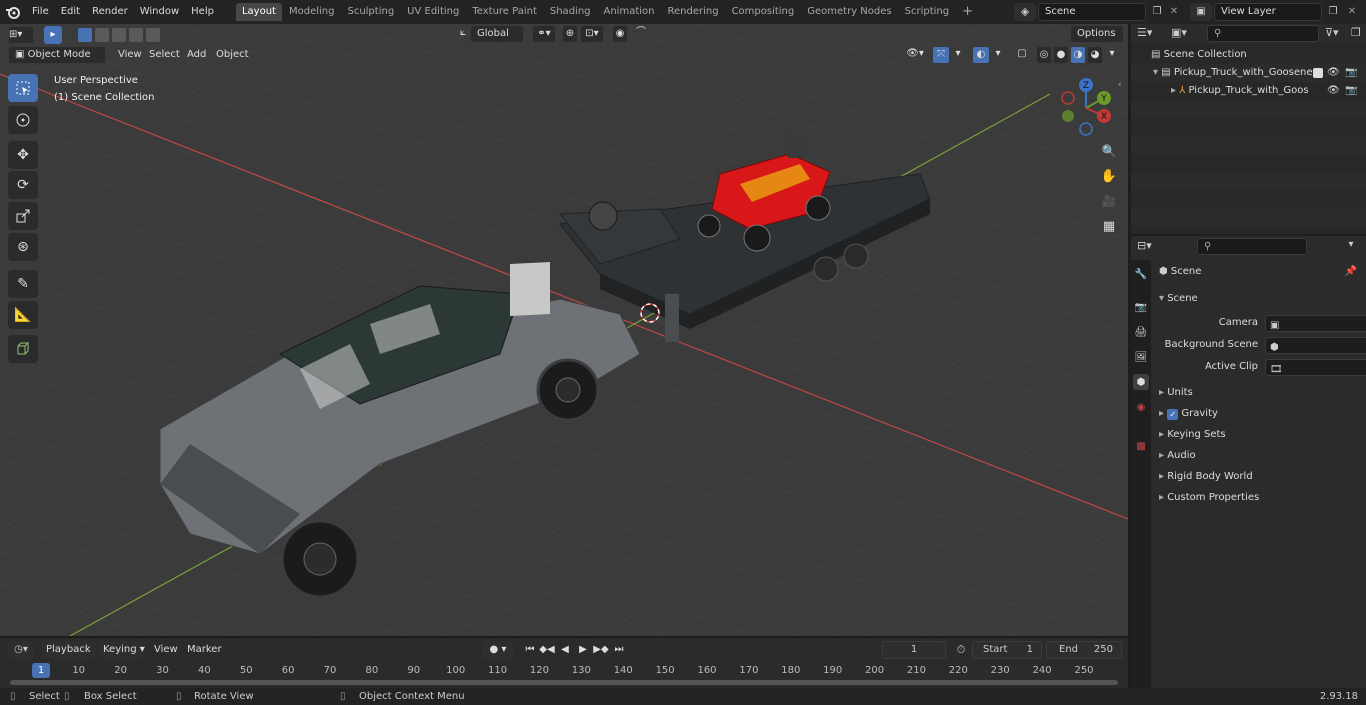  I want to click on tab-shading: Shading, so click(570, 12).